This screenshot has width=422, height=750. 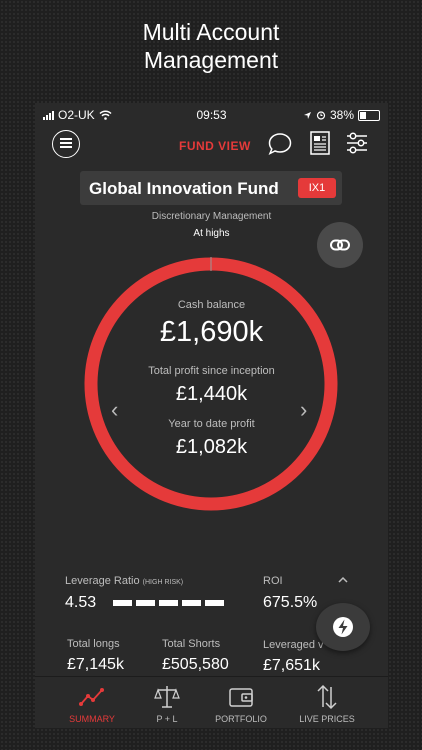 I want to click on roi-label: ROI, so click(x=273, y=581).